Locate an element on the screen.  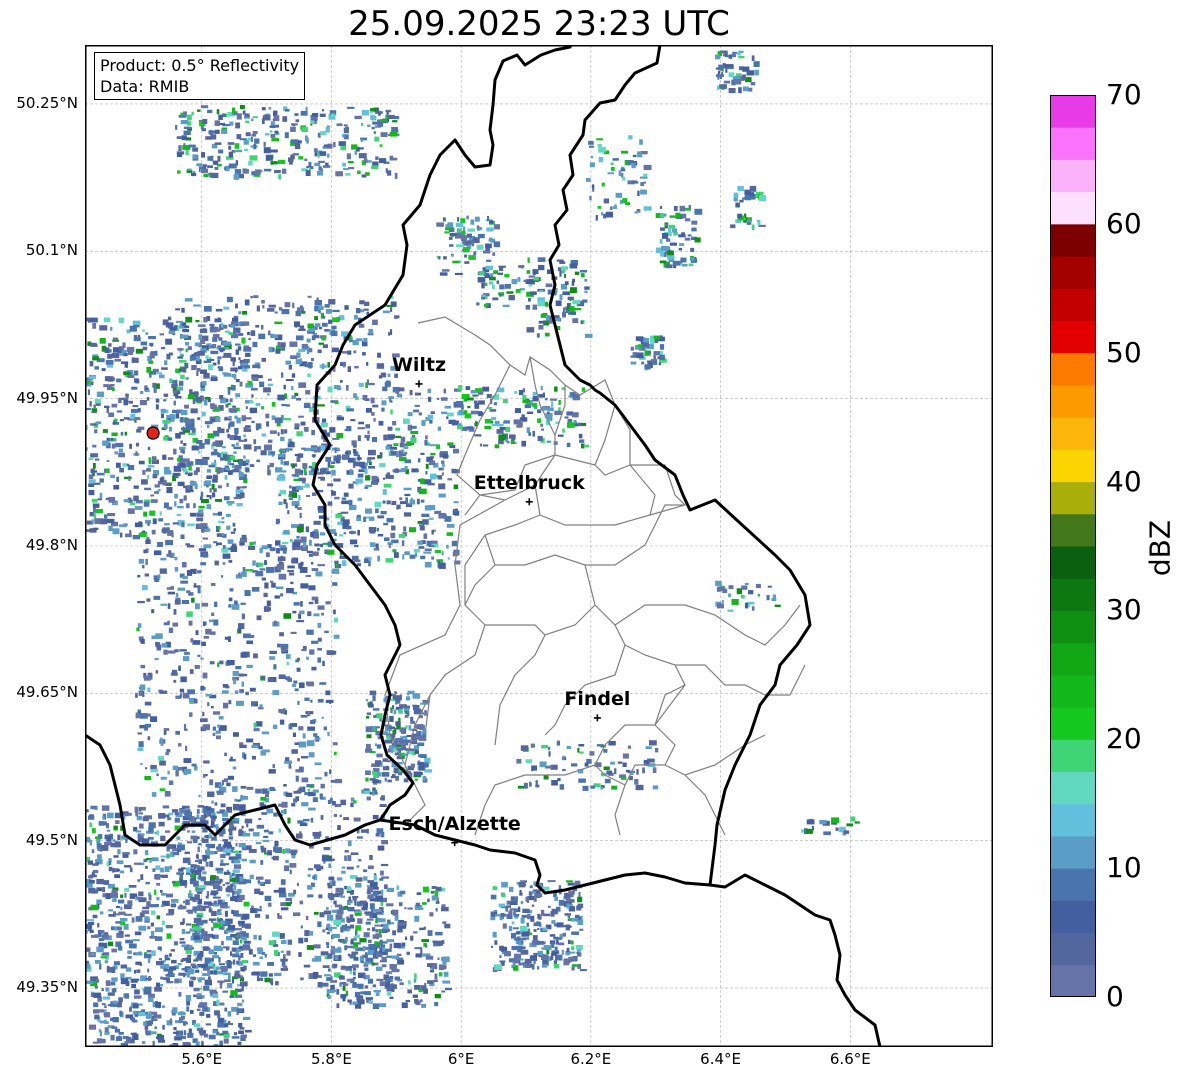
lon-tick-label: 6.6°E is located at coordinates (850, 1059).